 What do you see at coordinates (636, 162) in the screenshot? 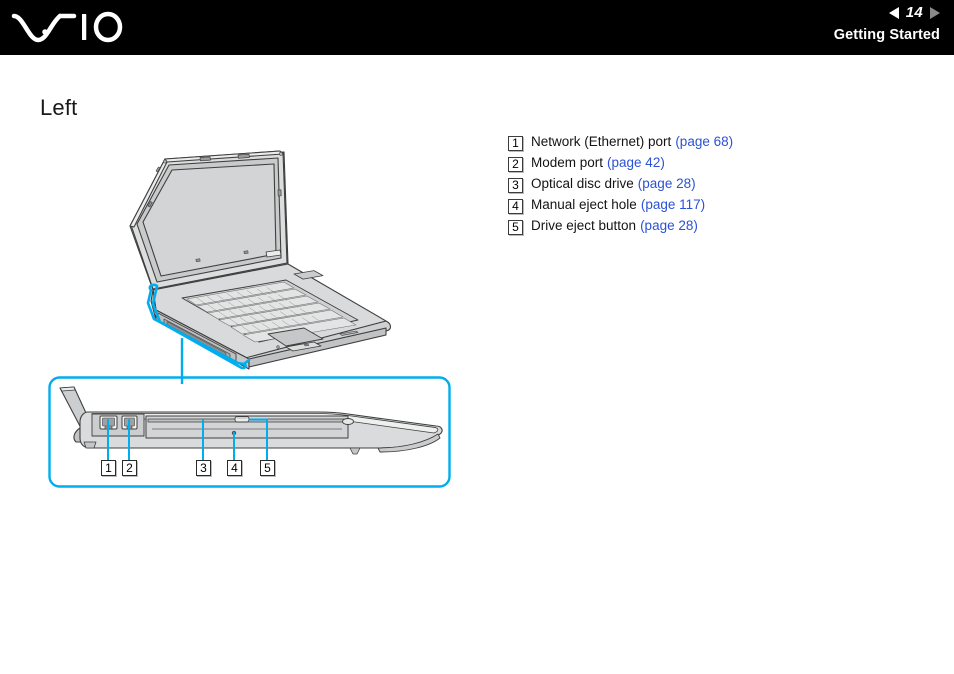
I see `page-reference-link: (page 42)` at bounding box center [636, 162].